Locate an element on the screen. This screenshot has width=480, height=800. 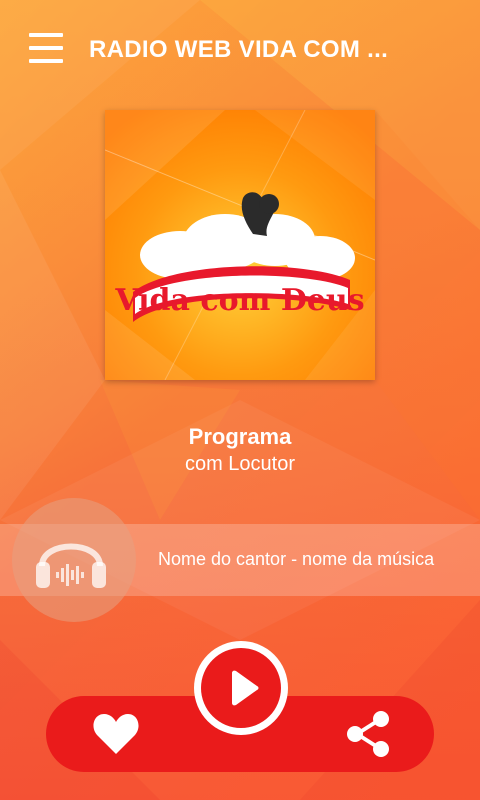
play-icon is located at coordinates (245, 688).